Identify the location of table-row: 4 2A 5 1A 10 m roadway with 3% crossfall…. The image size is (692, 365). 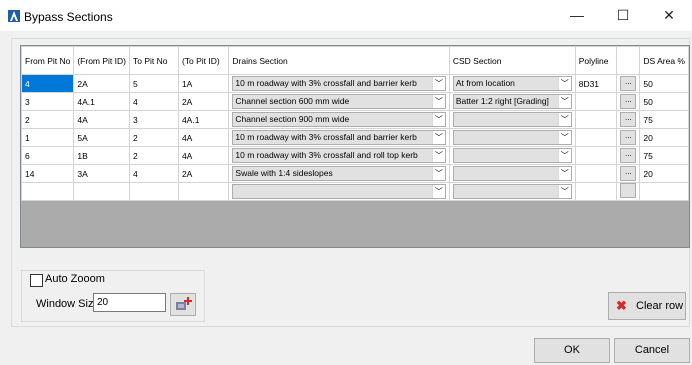
(355, 83).